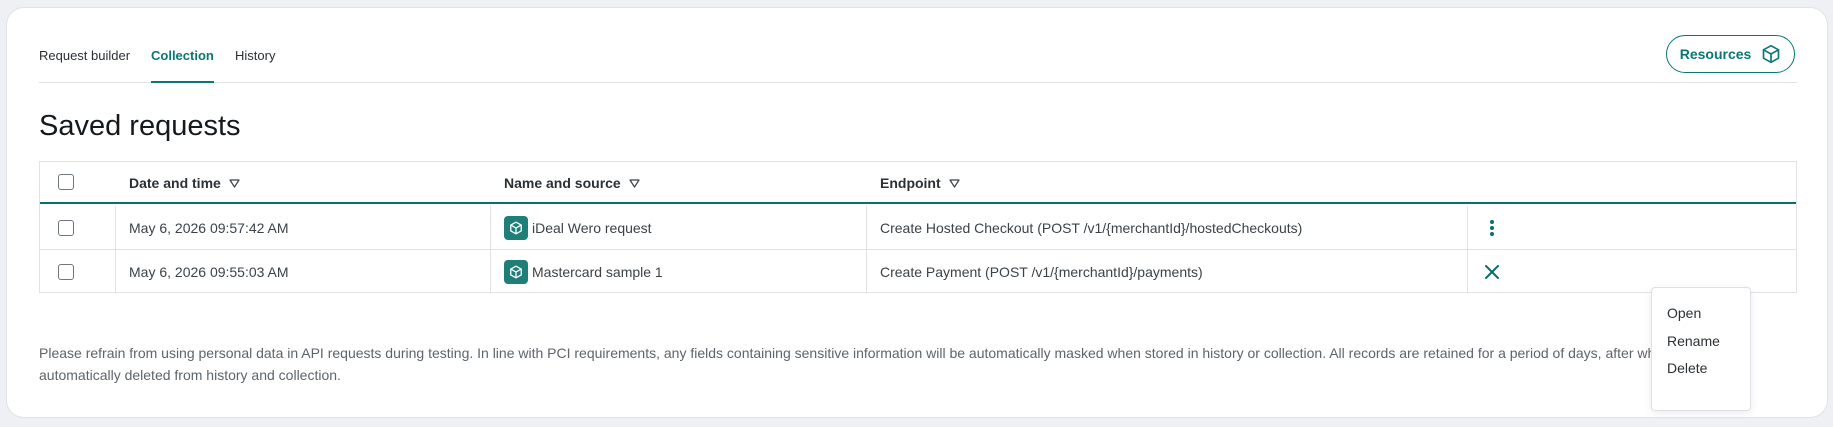 This screenshot has height=427, width=1833. What do you see at coordinates (255, 64) in the screenshot?
I see `tab-history: History` at bounding box center [255, 64].